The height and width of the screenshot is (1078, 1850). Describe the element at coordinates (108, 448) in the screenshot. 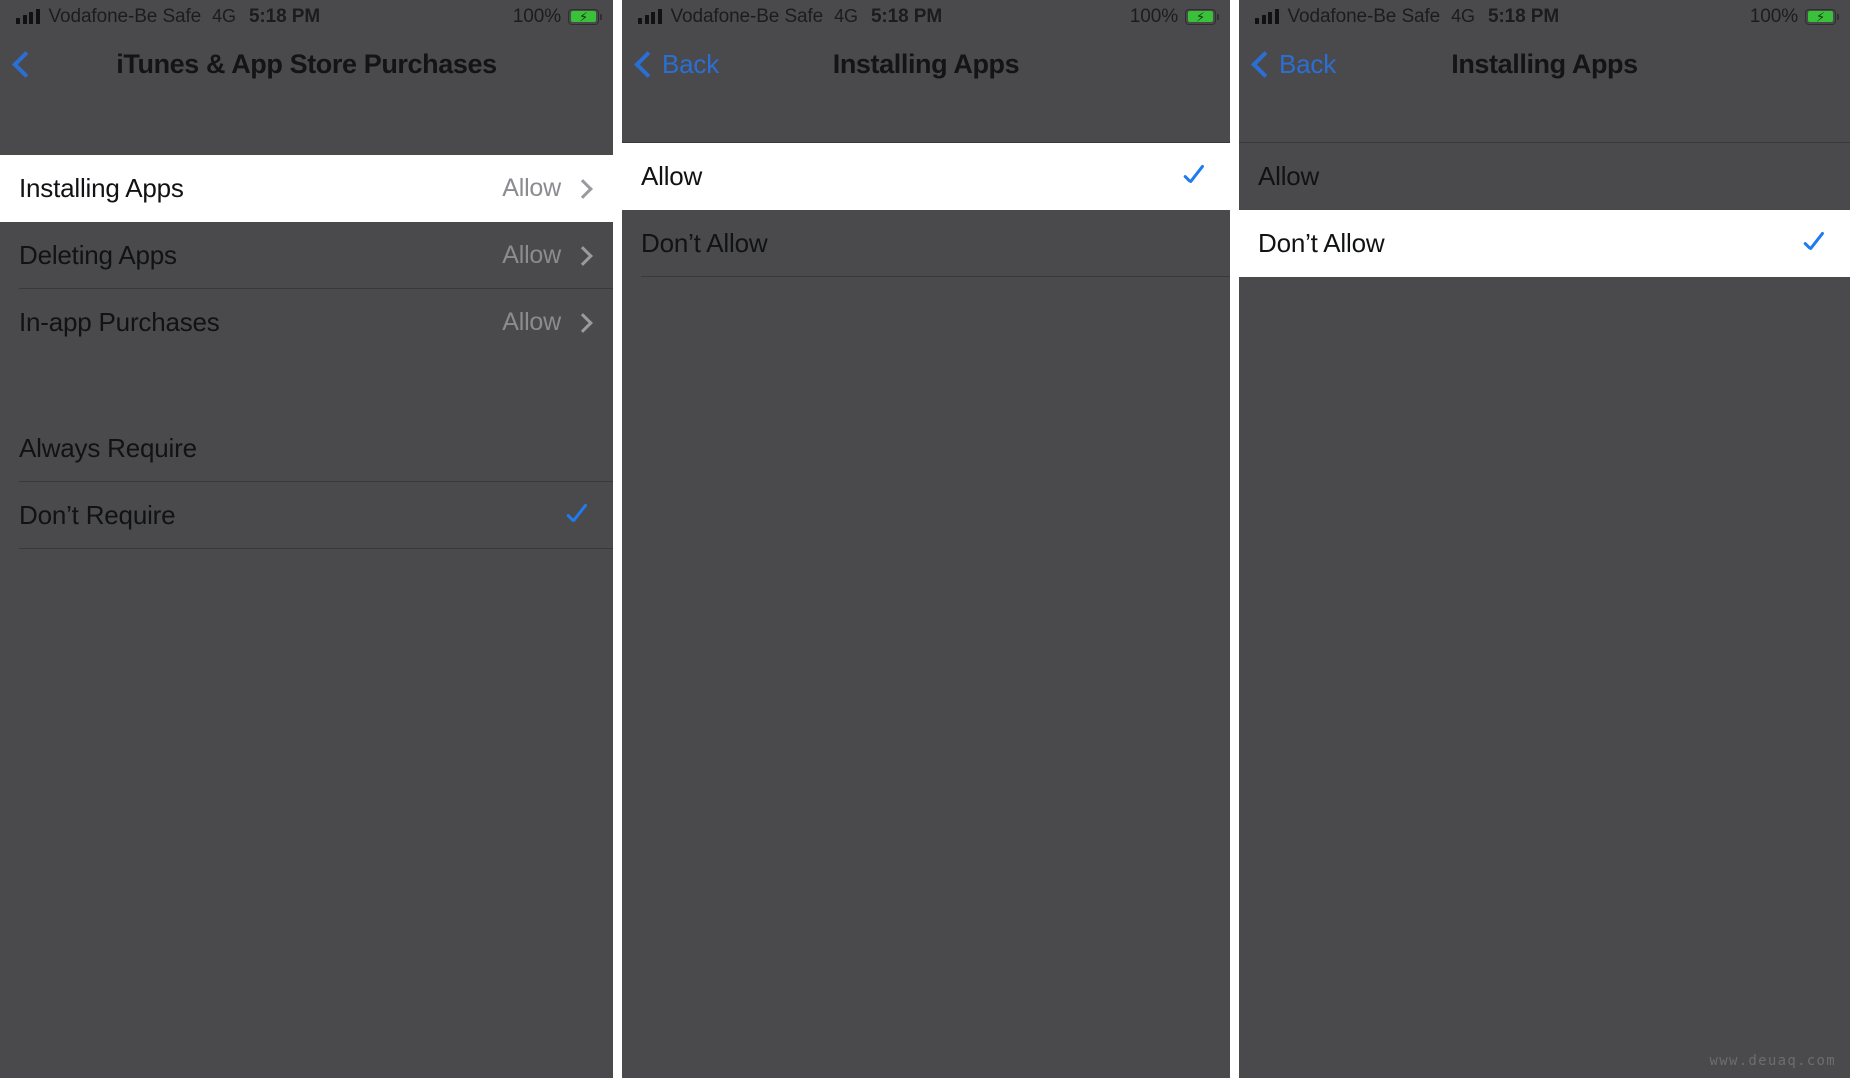

I see `row-label: Always Require` at that location.